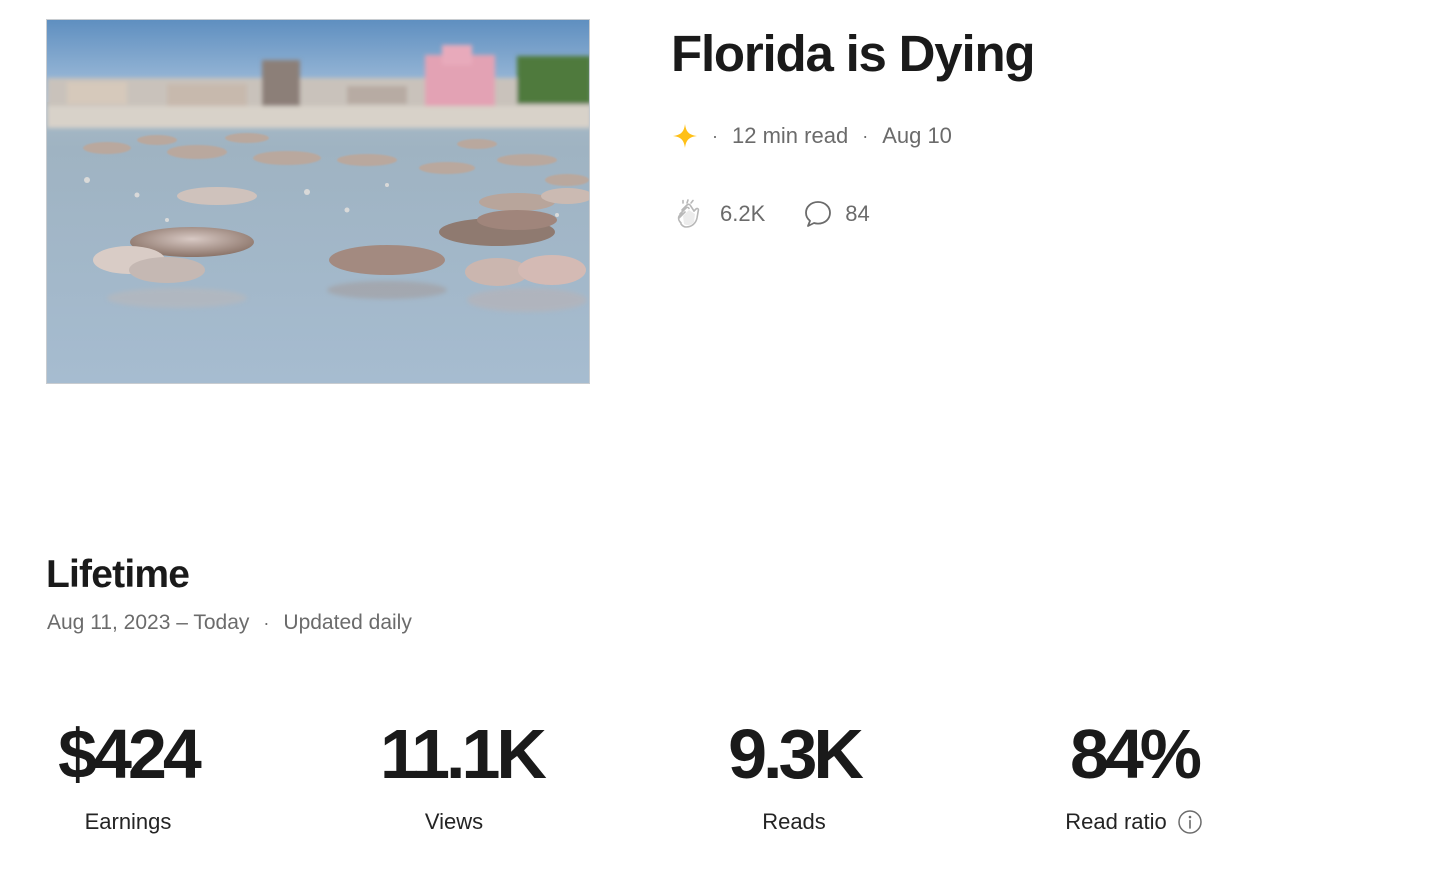  I want to click on publish-date: Aug 10, so click(917, 135).